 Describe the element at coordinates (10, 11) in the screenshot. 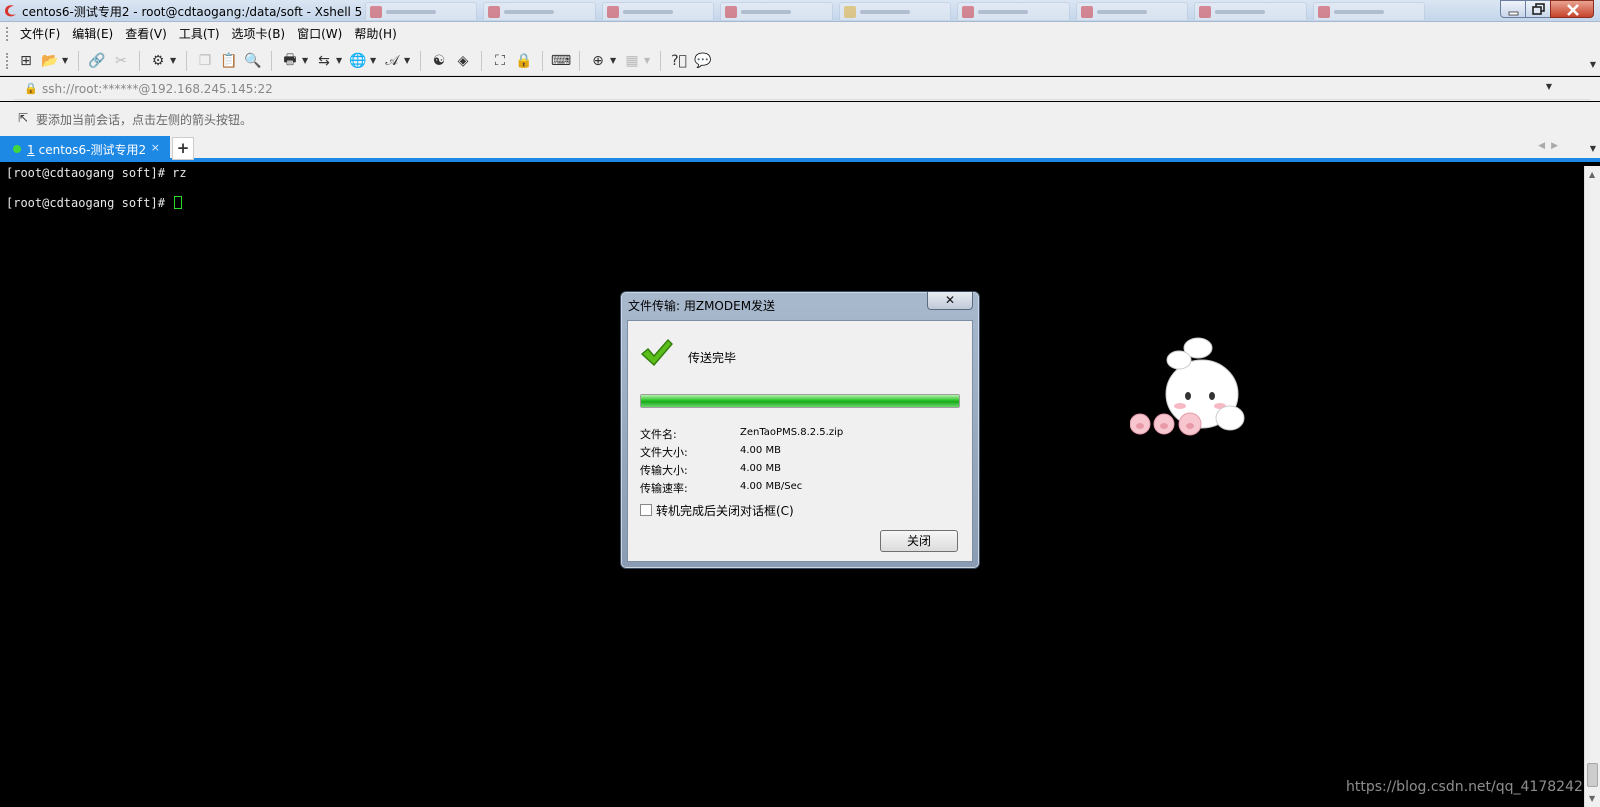

I see `xshell-logo-icon` at that location.